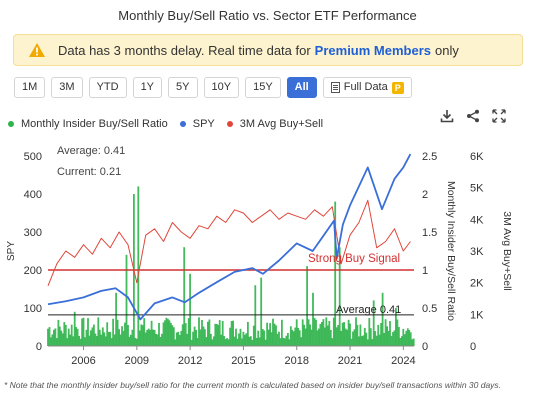 The height and width of the screenshot is (405, 541). What do you see at coordinates (147, 87) in the screenshot?
I see `range-button-1y: 1Y` at bounding box center [147, 87].